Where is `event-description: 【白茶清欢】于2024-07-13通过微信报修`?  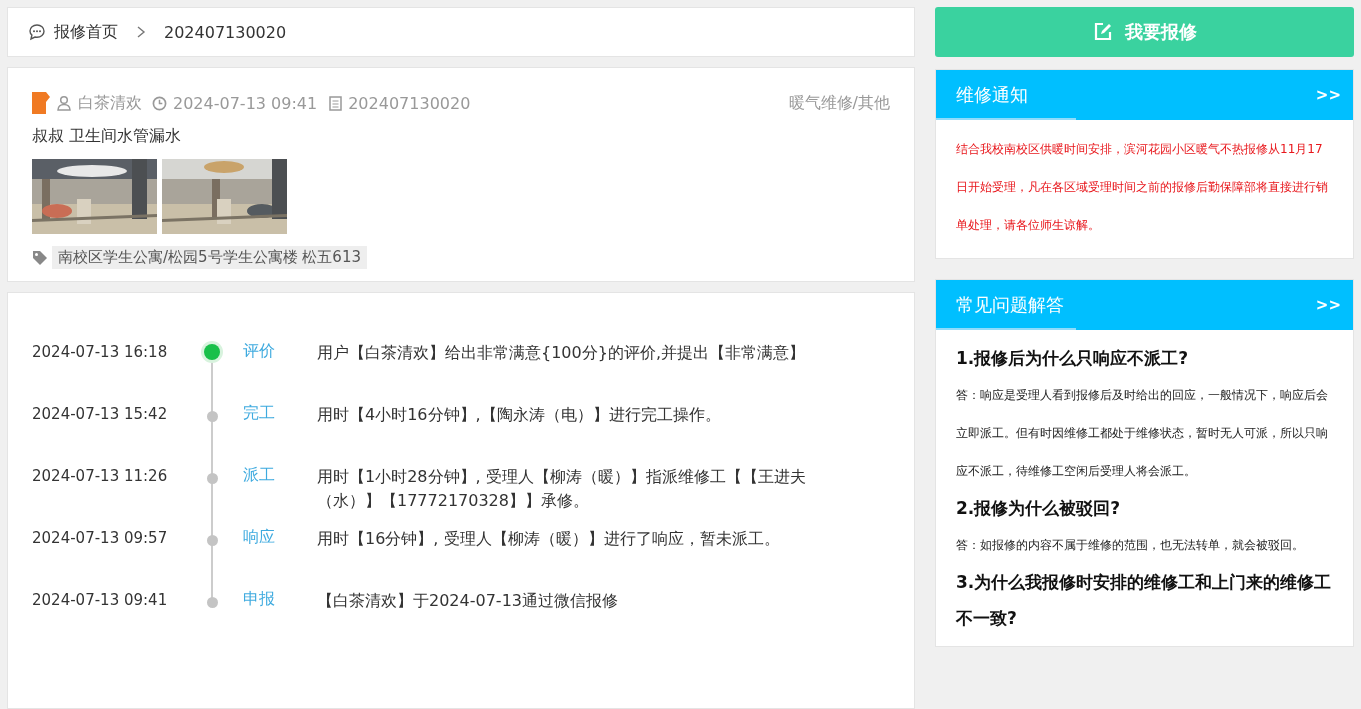
event-description: 【白茶清欢】于2024-07-13通过微信报修 is located at coordinates (468, 601).